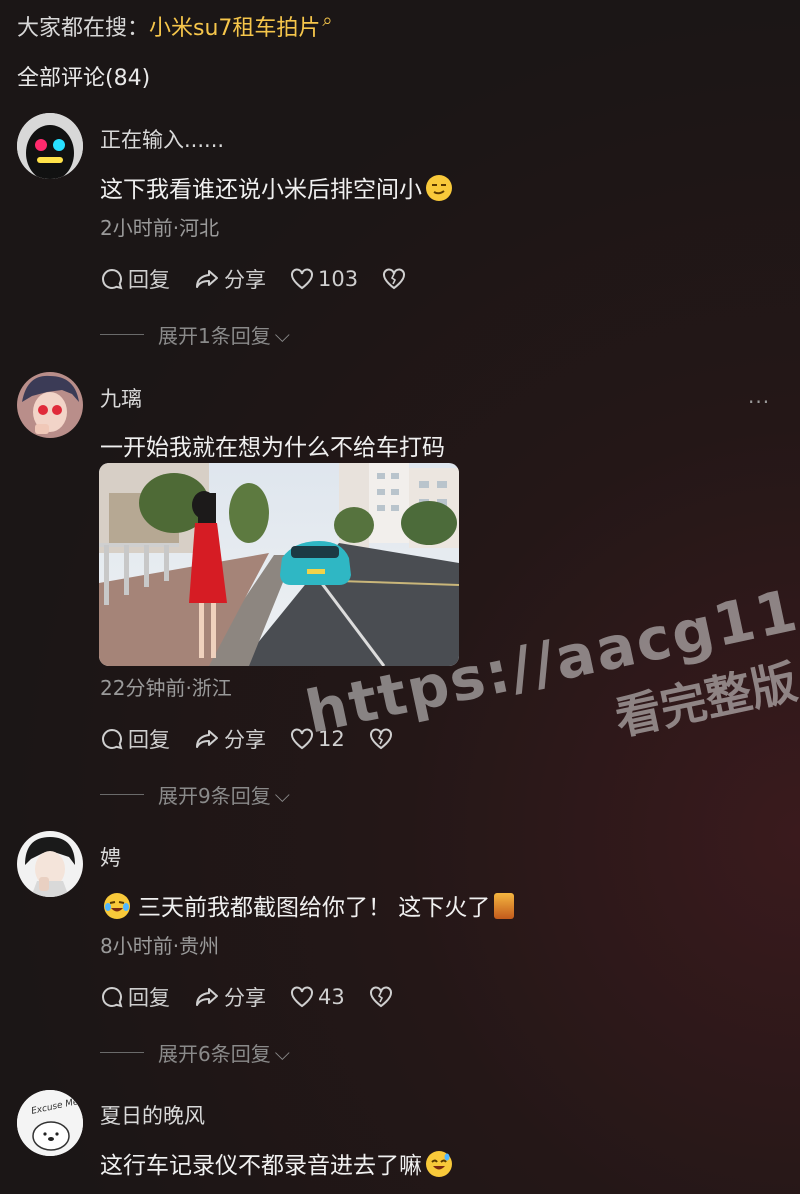  I want to click on avatar: Excuse Me!, so click(50, 1123).